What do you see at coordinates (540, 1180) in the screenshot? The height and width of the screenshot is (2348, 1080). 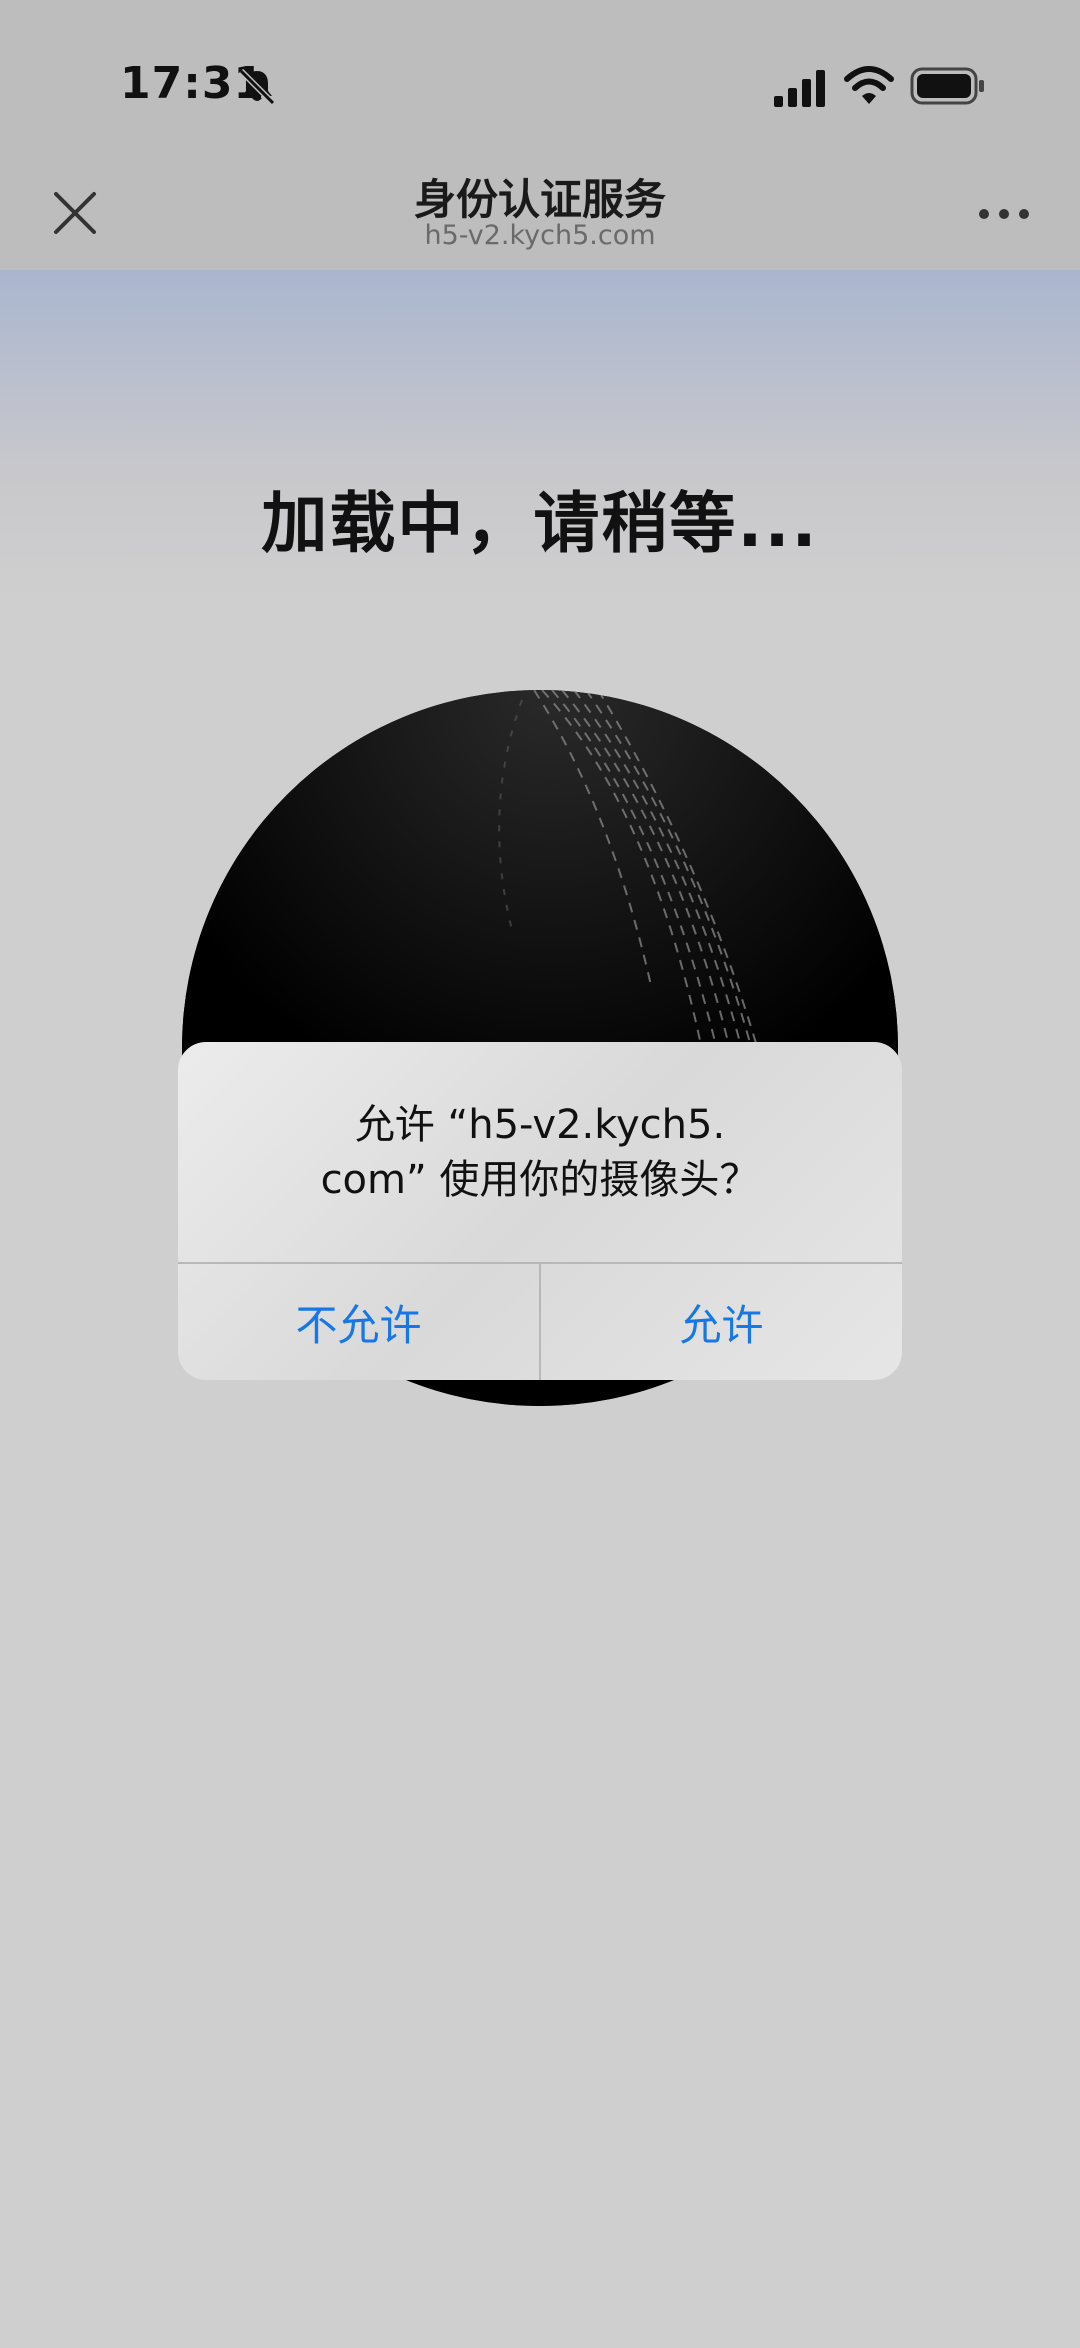 I see `alert-message-line-2: com” 使用你的摄像头？` at bounding box center [540, 1180].